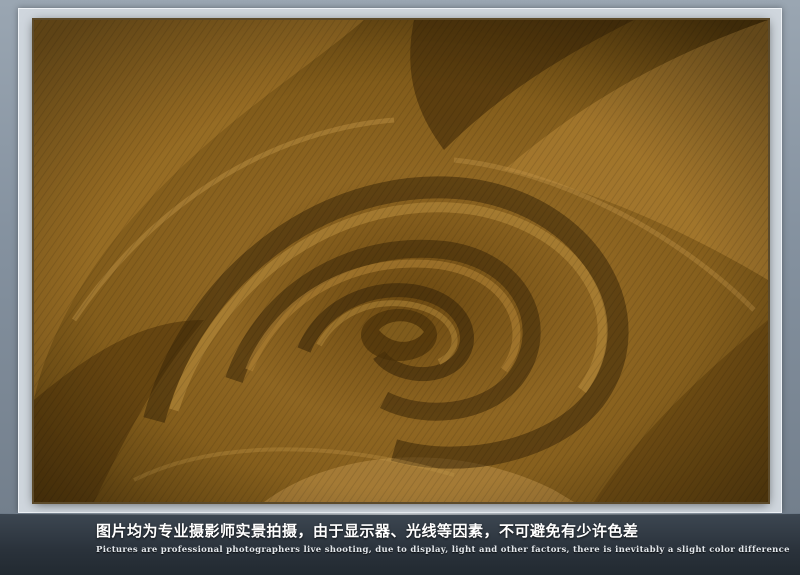  What do you see at coordinates (400, 514) in the screenshot?
I see `caption-divider` at bounding box center [400, 514].